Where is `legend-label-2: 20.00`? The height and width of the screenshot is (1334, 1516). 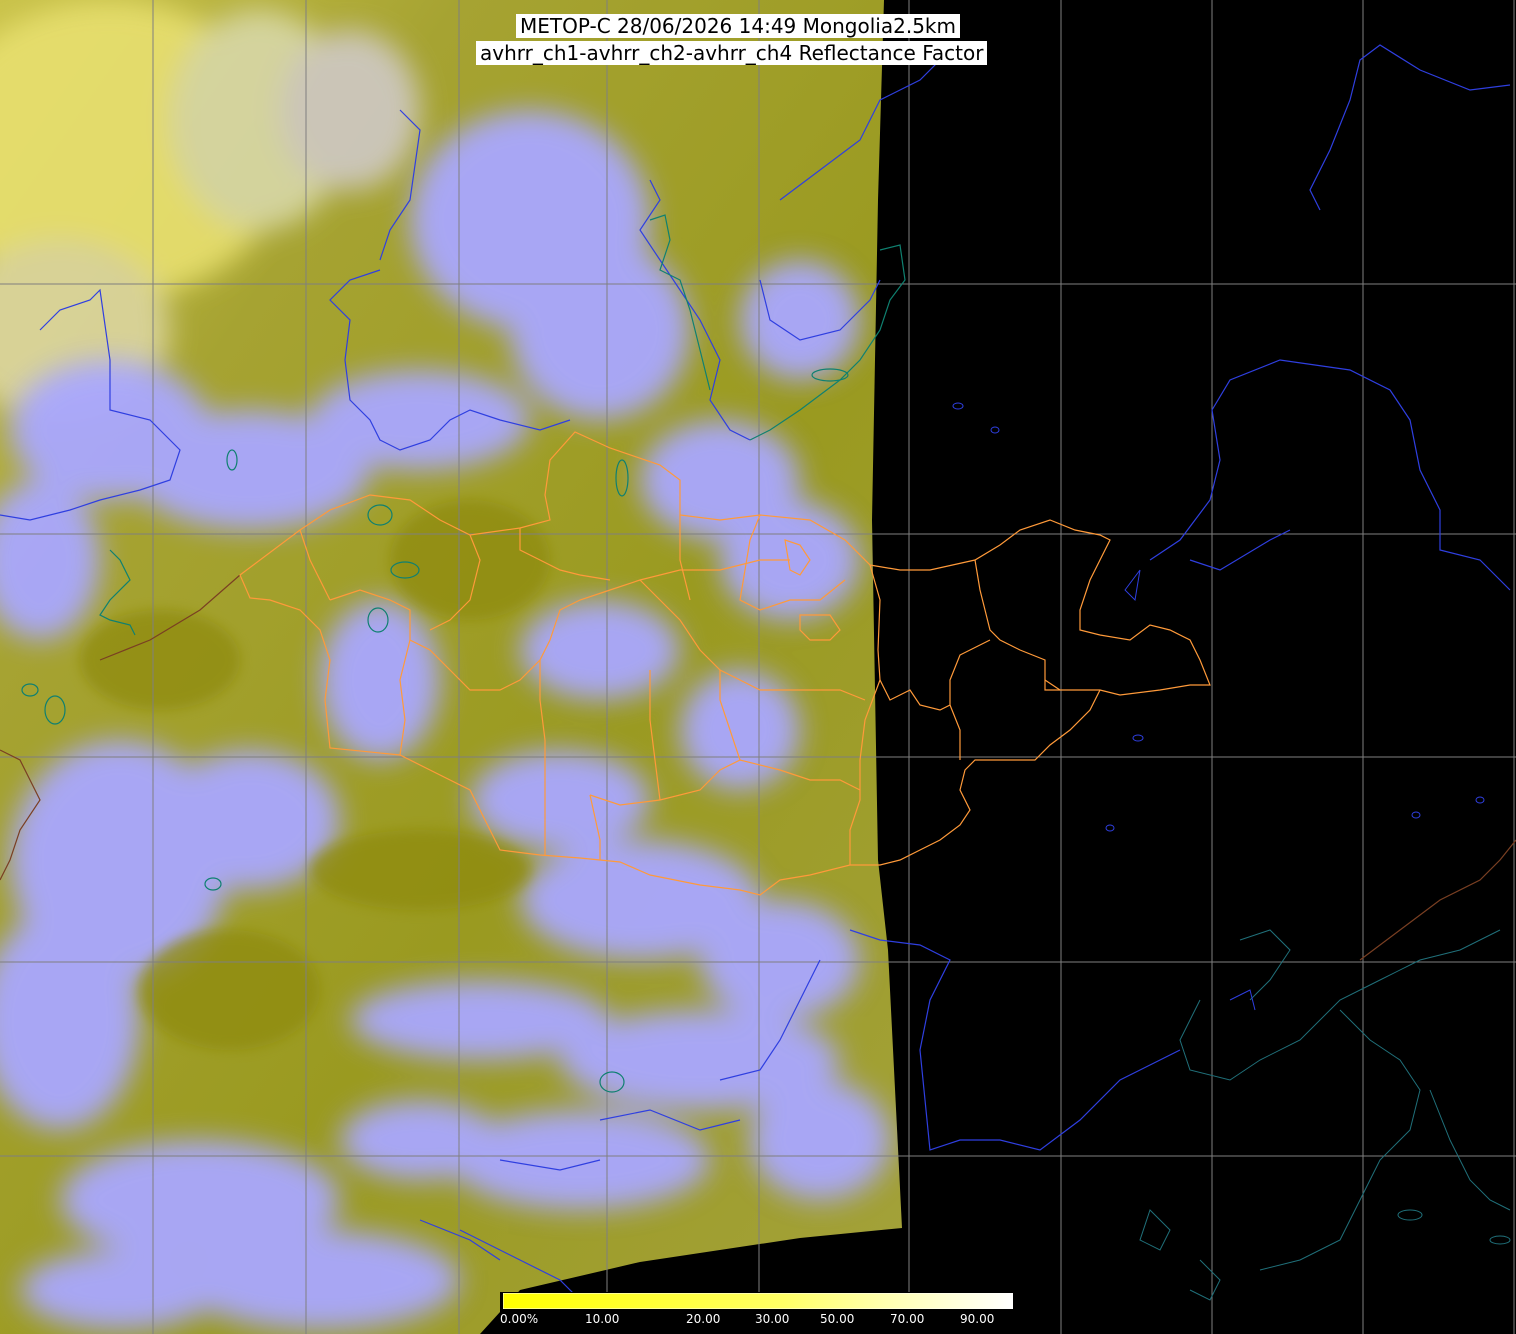
legend-label-2: 20.00 is located at coordinates (703, 1319).